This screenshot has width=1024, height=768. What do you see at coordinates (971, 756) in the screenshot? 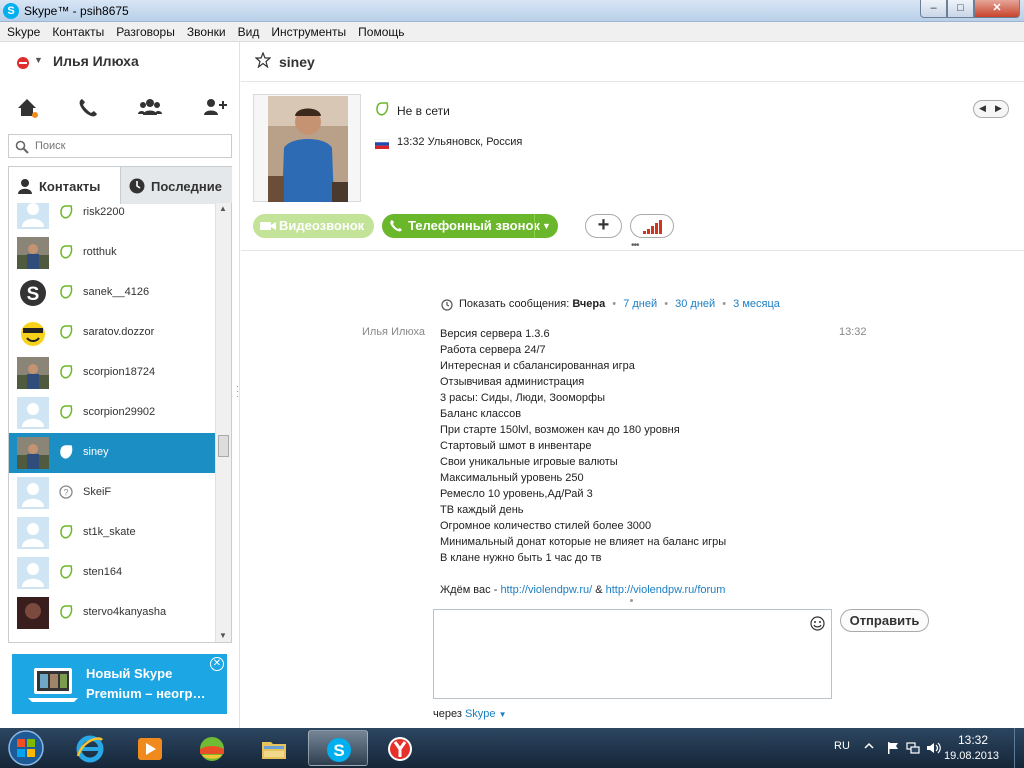
I see `clock-date: 19.08.2013` at bounding box center [971, 756].